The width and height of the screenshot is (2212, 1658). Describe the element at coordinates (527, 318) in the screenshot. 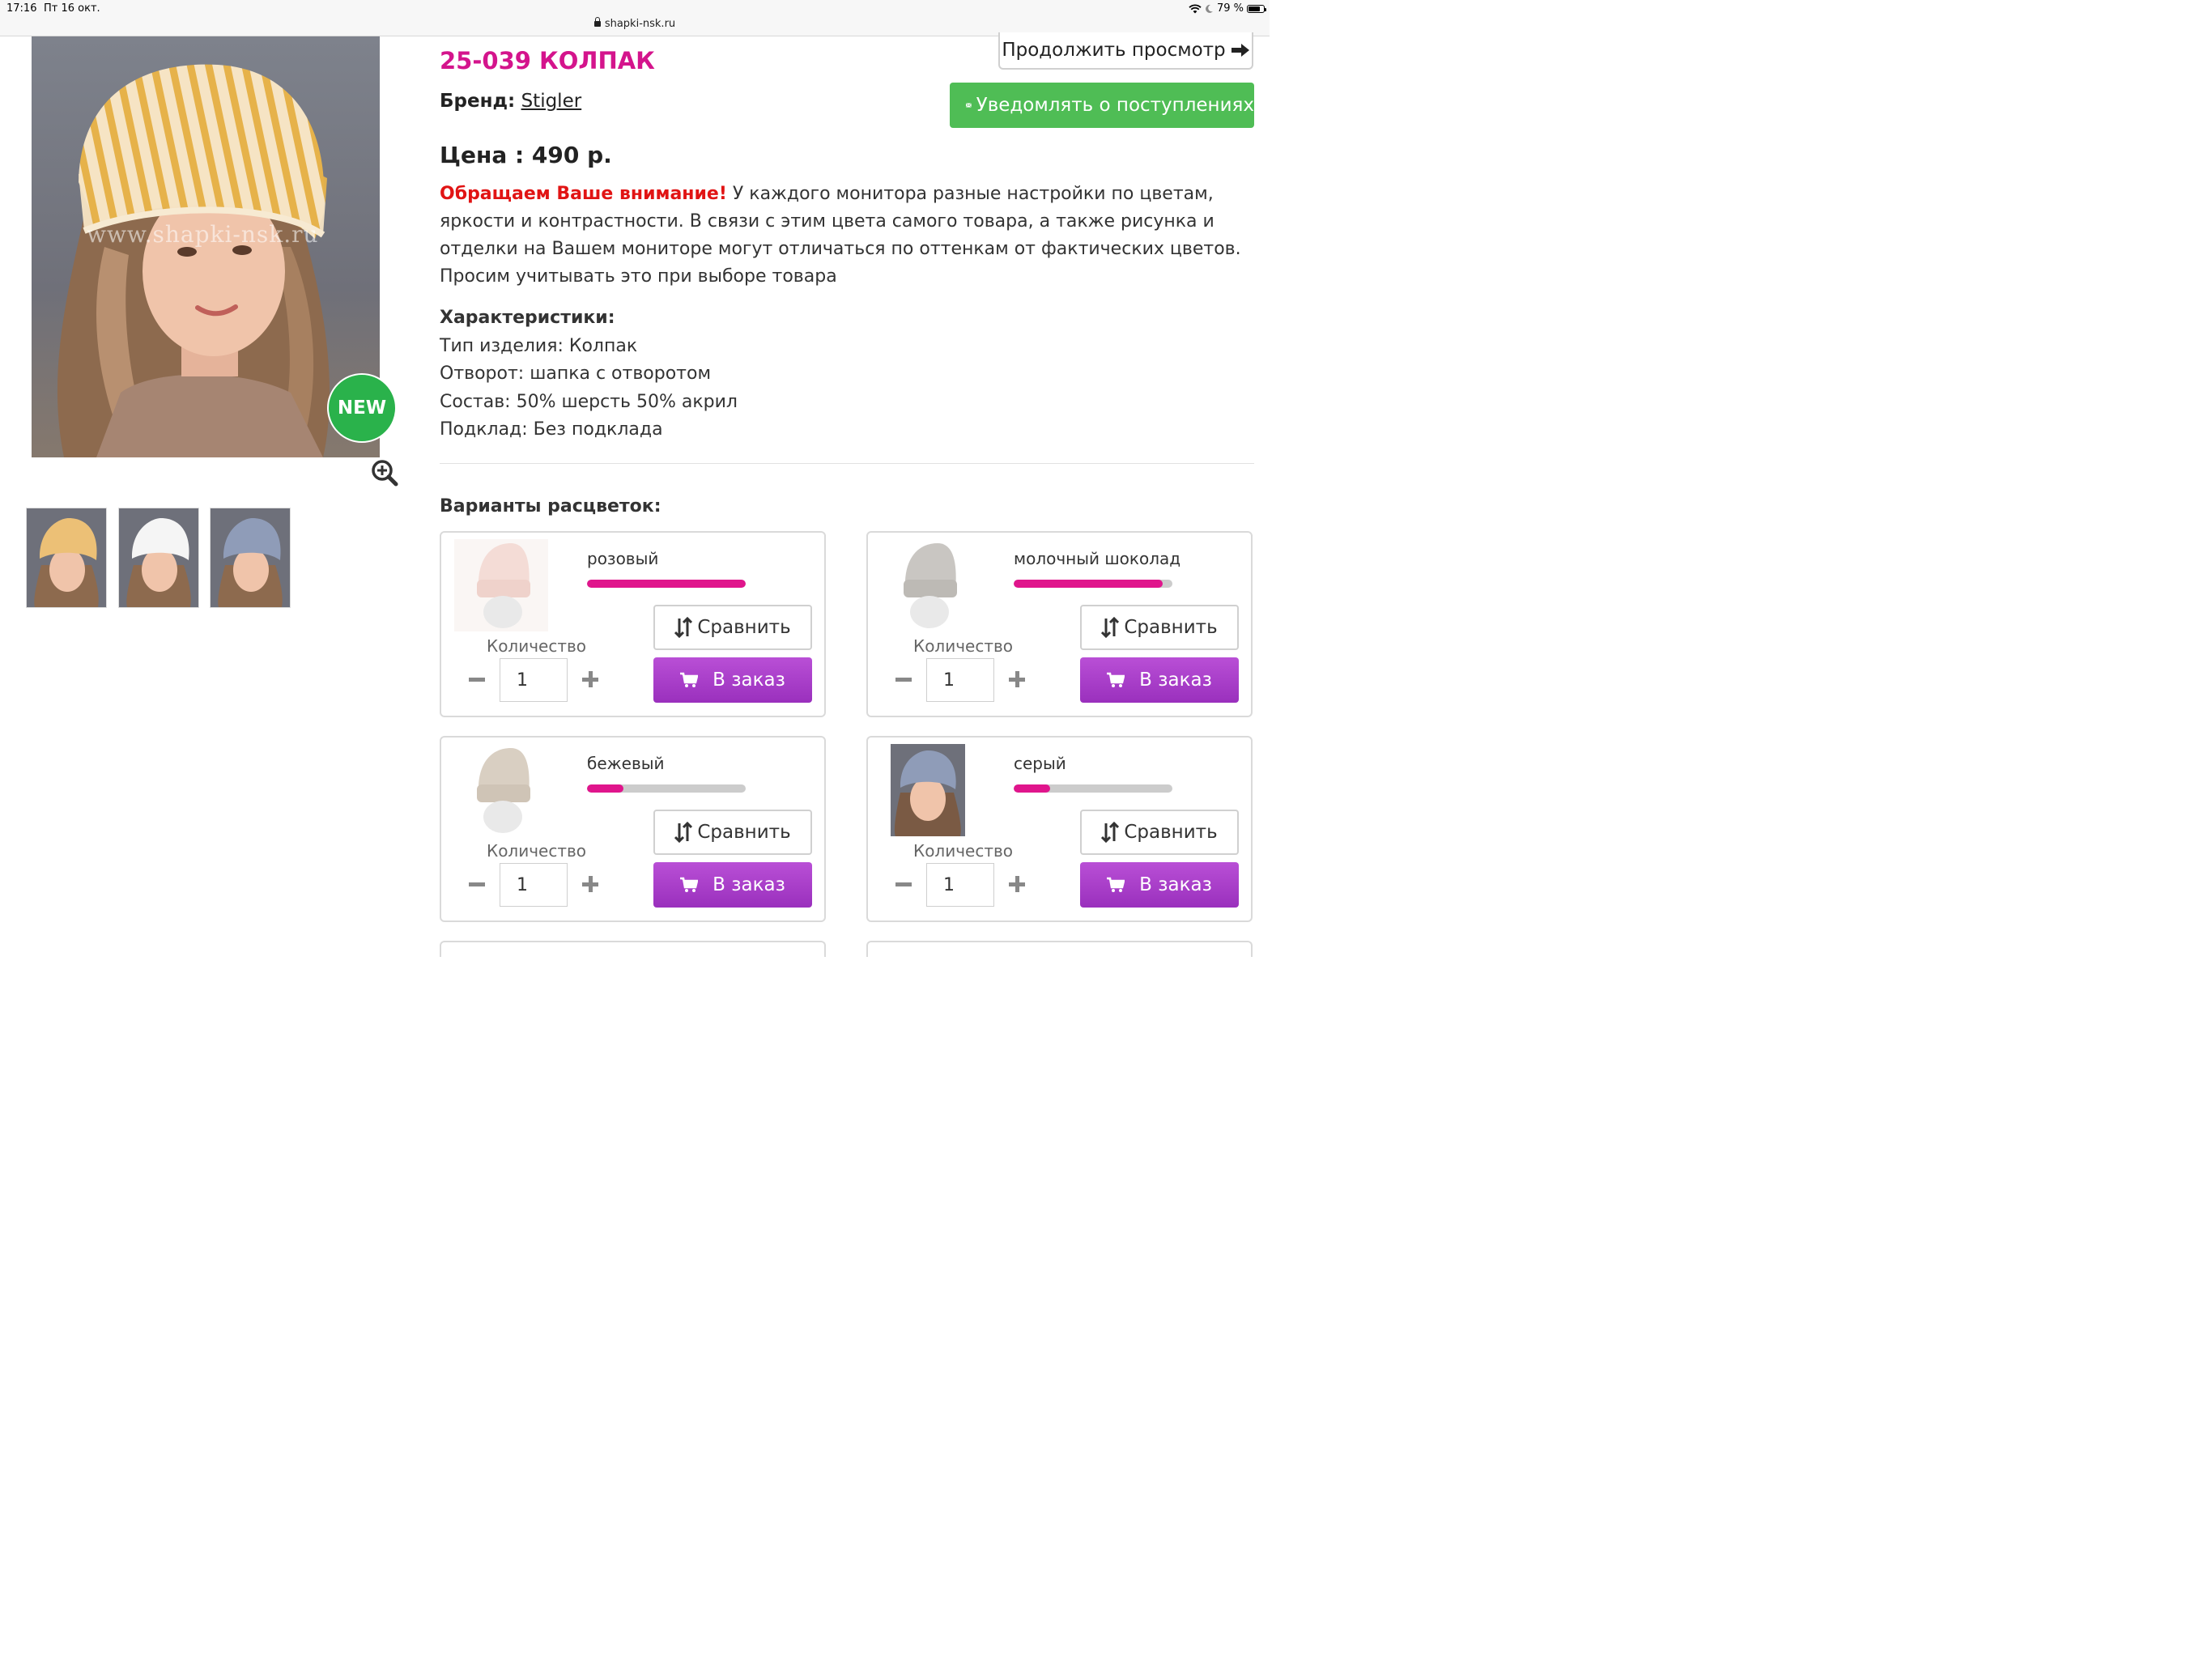

I see `specs-heading: Характеристики:` at that location.